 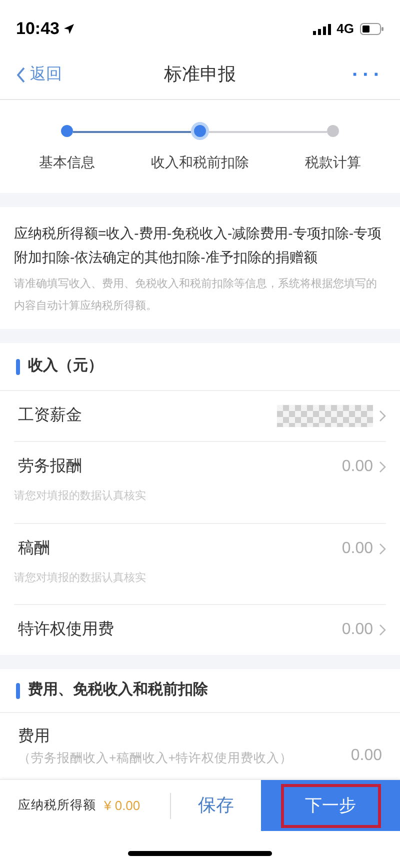 What do you see at coordinates (198, 245) in the screenshot?
I see `formula-text: 应纳税所得额=收入-费用-免税收入-减除费用-专项扣除-专项附加扣除-依法确定的其他扣除-准予扣除的捐赠额` at bounding box center [198, 245].